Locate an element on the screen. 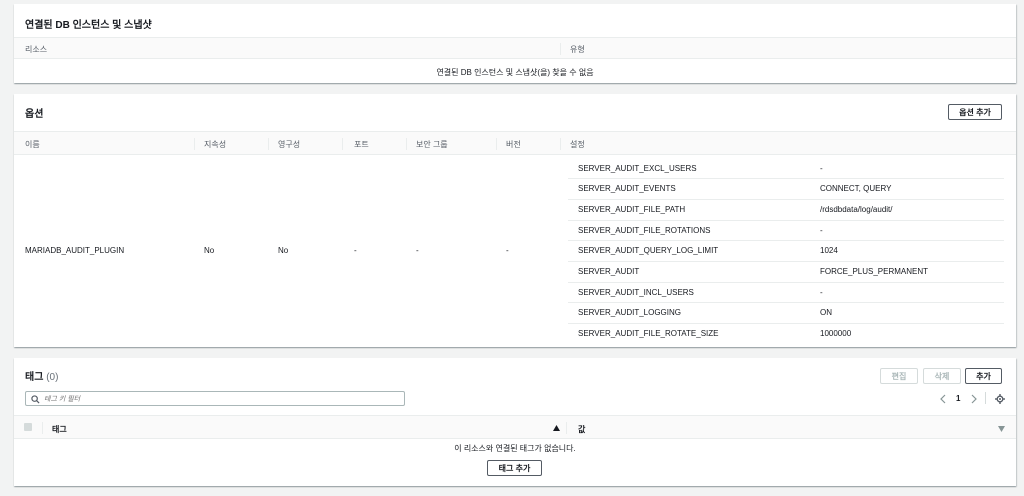 The height and width of the screenshot is (496, 1024). pagination-divider is located at coordinates (985, 398).